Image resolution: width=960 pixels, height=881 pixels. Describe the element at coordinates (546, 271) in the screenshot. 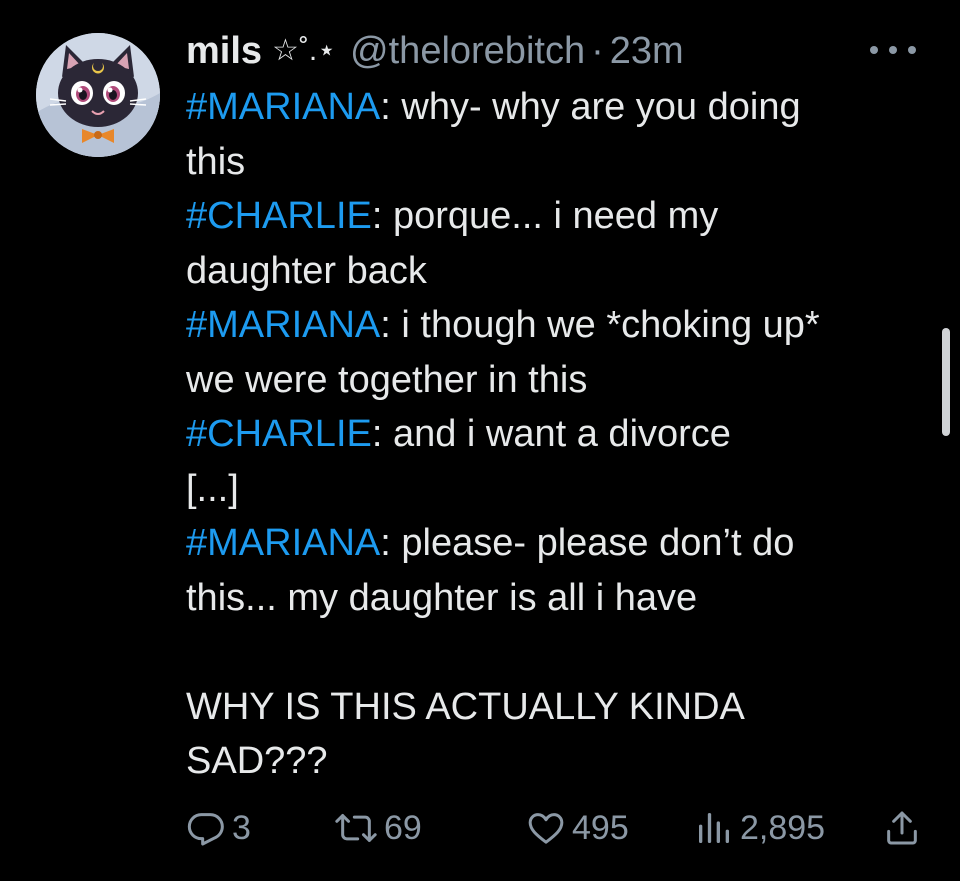

I see `tweet-line: daughter back` at that location.